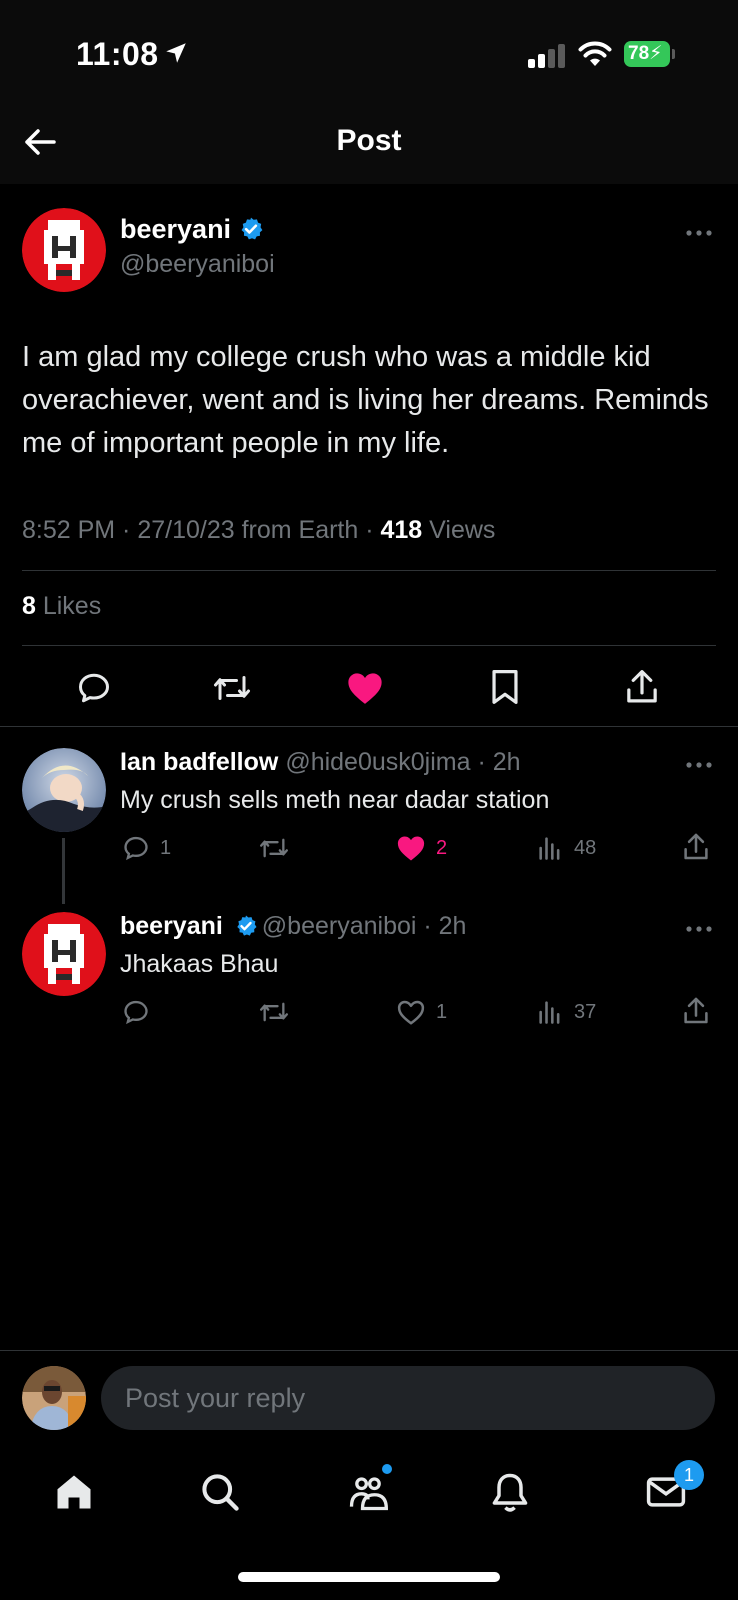  Describe the element at coordinates (585, 848) in the screenshot. I see `view-count: 48` at that location.